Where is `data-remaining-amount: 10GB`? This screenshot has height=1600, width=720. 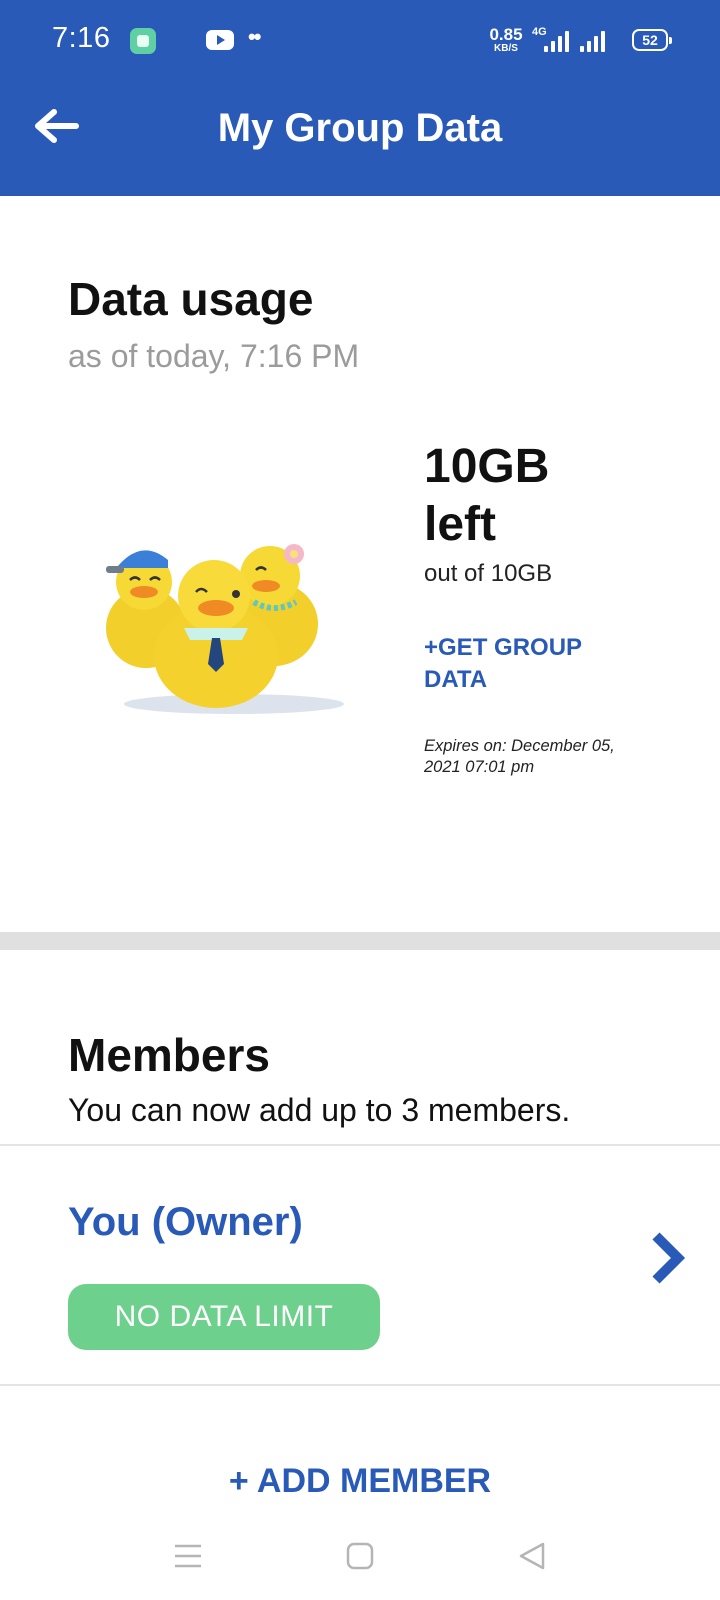 data-remaining-amount: 10GB is located at coordinates (487, 466).